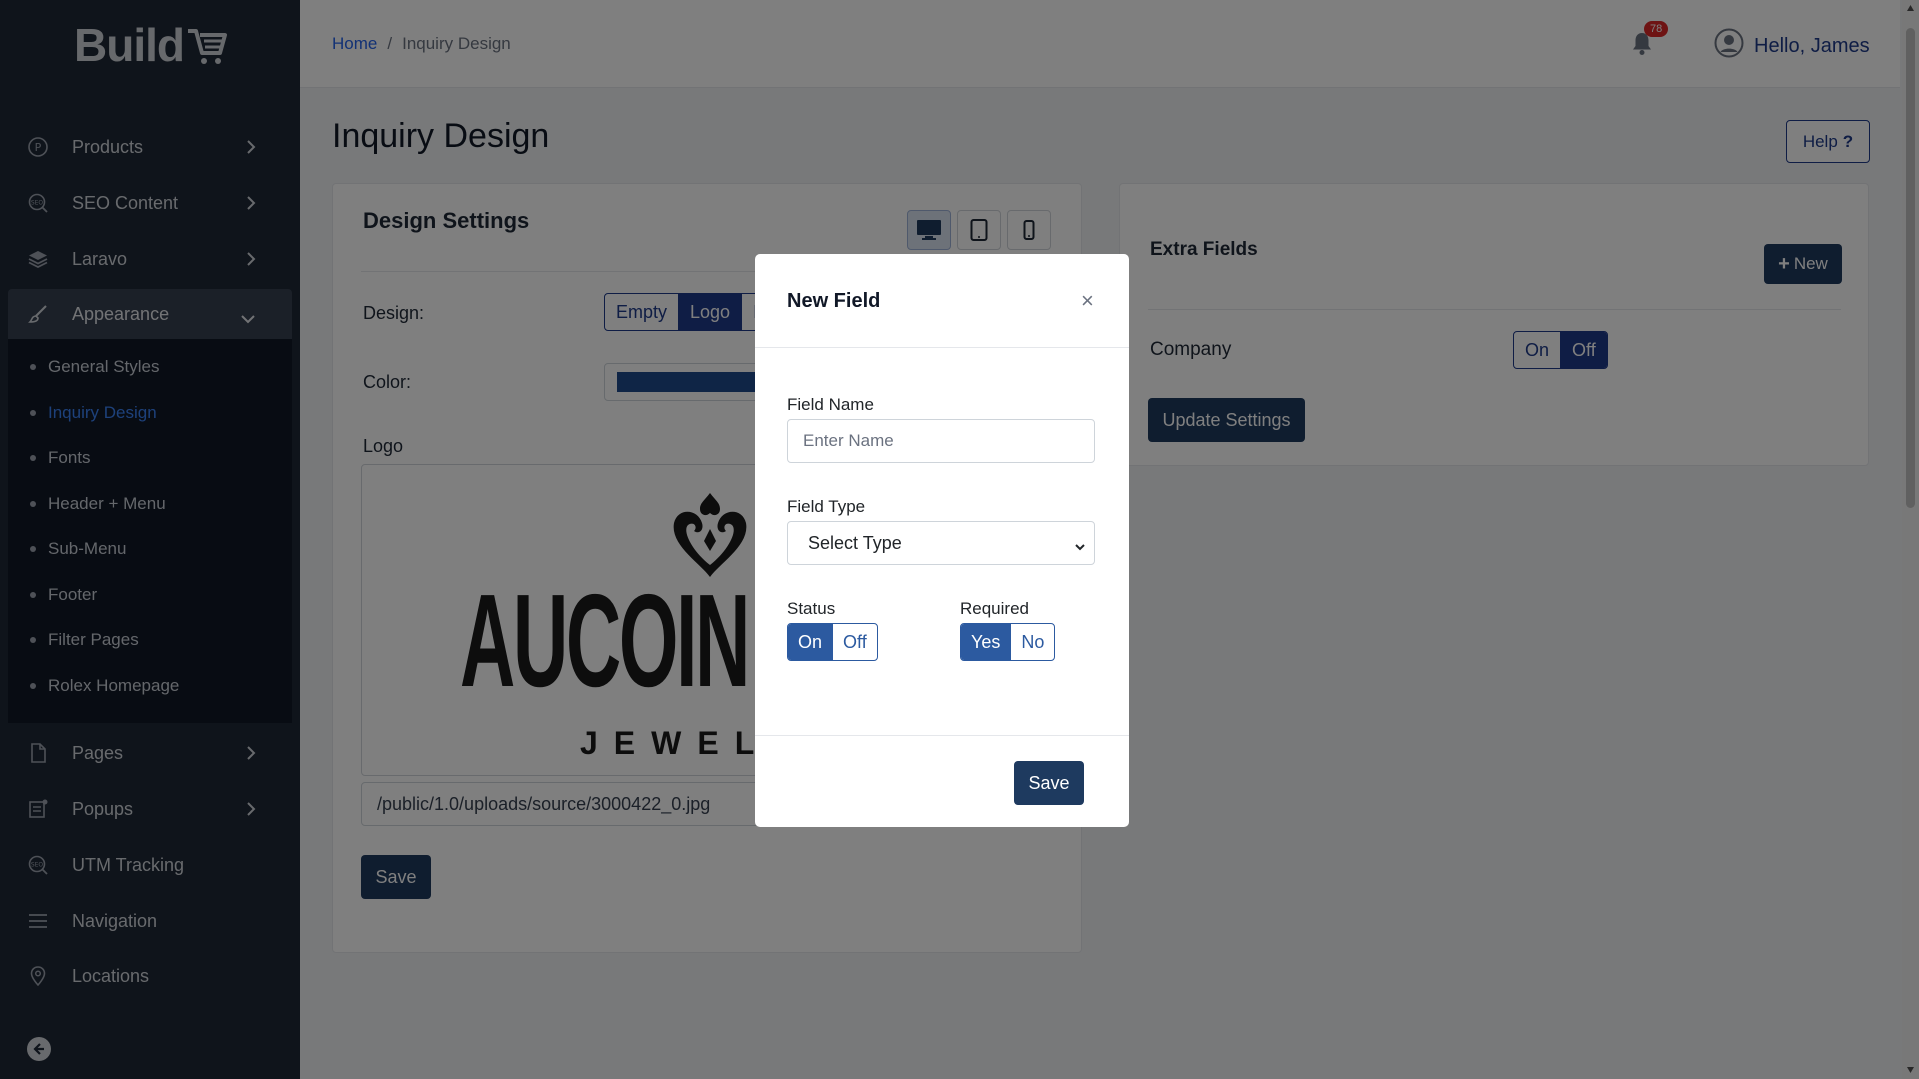 This screenshot has width=1919, height=1079. I want to click on field-name-input, so click(941, 441).